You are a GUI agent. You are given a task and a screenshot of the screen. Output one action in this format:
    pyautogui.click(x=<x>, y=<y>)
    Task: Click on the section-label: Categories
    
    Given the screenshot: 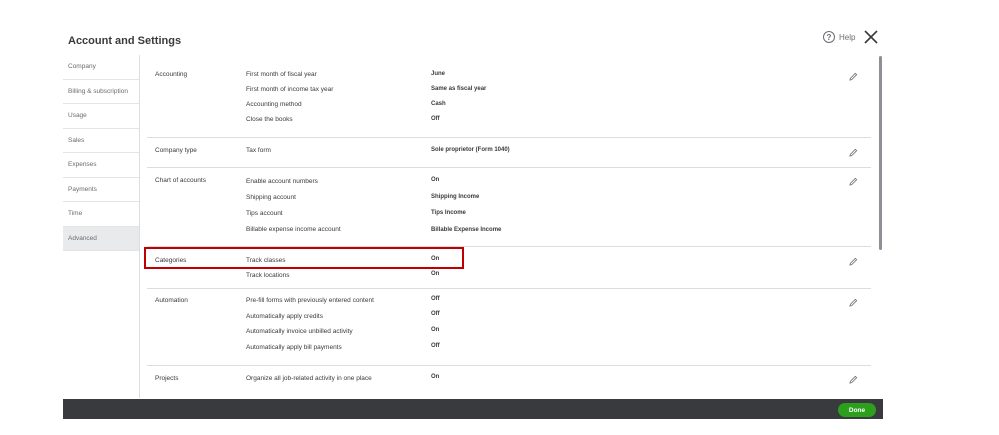 What is the action you would take?
    pyautogui.click(x=171, y=260)
    